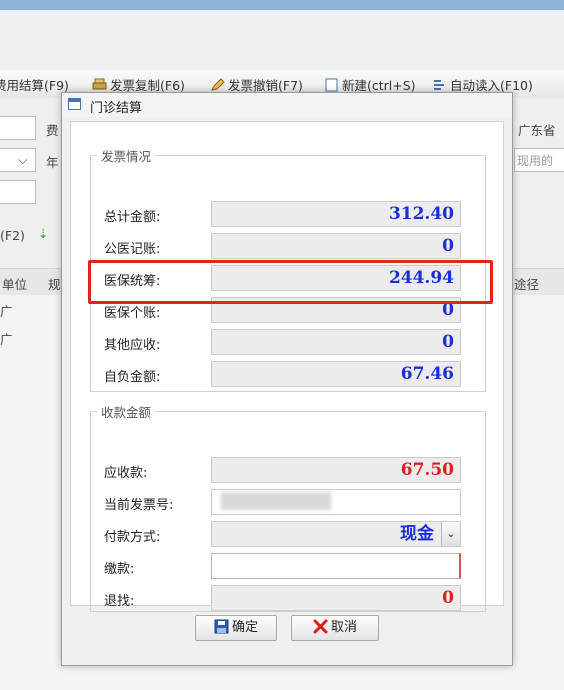  Describe the element at coordinates (6, 311) in the screenshot. I see `bg-row-marker: 广` at that location.